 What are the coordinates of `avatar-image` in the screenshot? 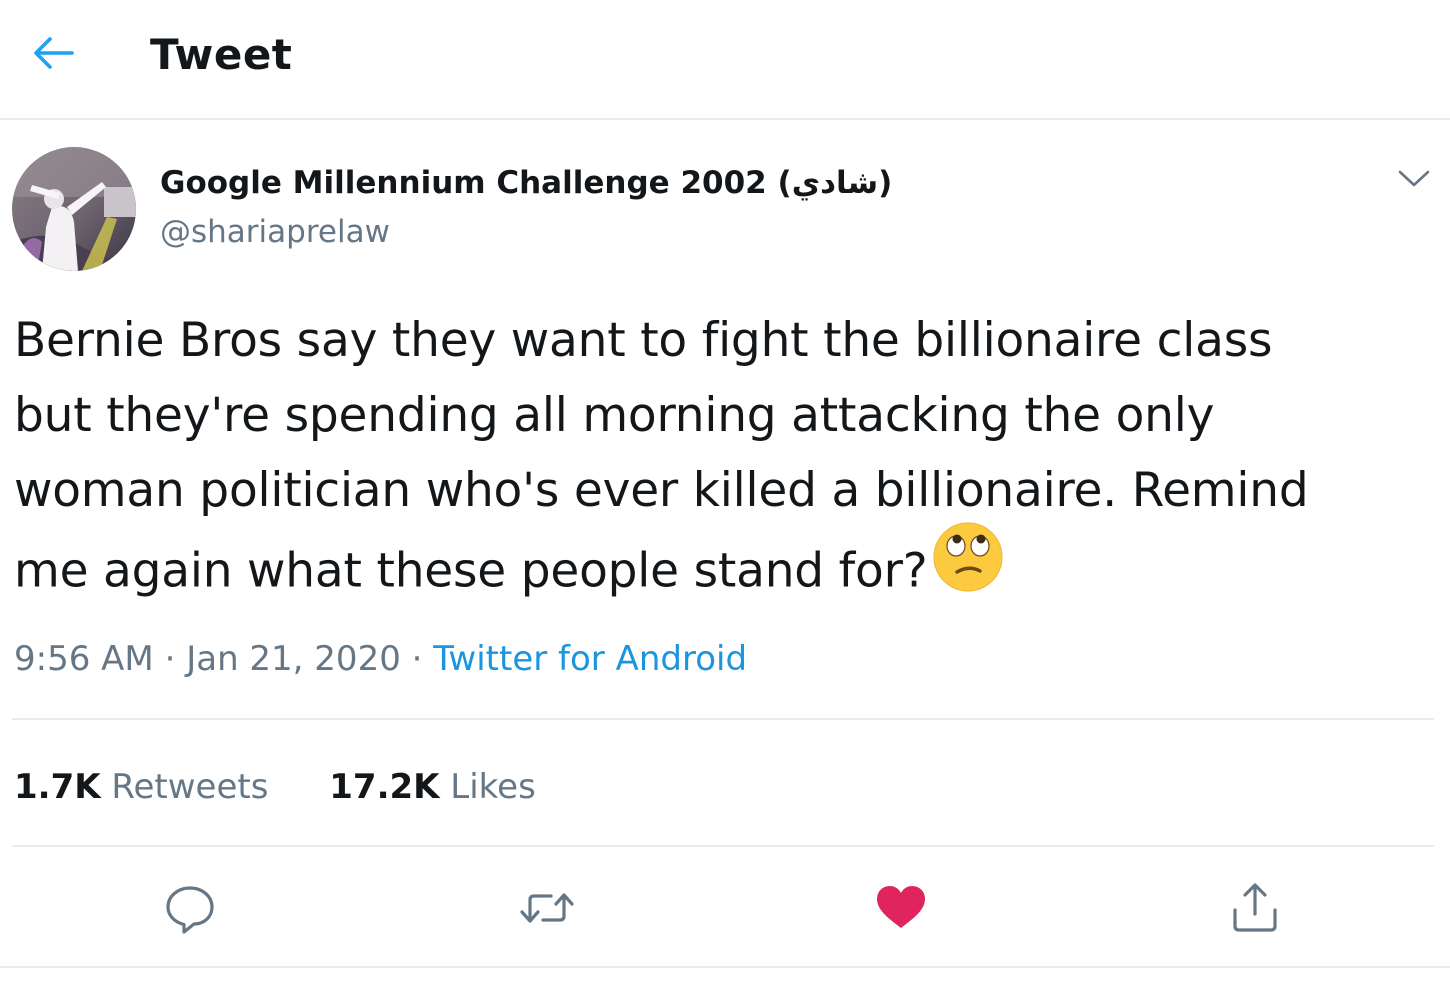 It's located at (74, 209).